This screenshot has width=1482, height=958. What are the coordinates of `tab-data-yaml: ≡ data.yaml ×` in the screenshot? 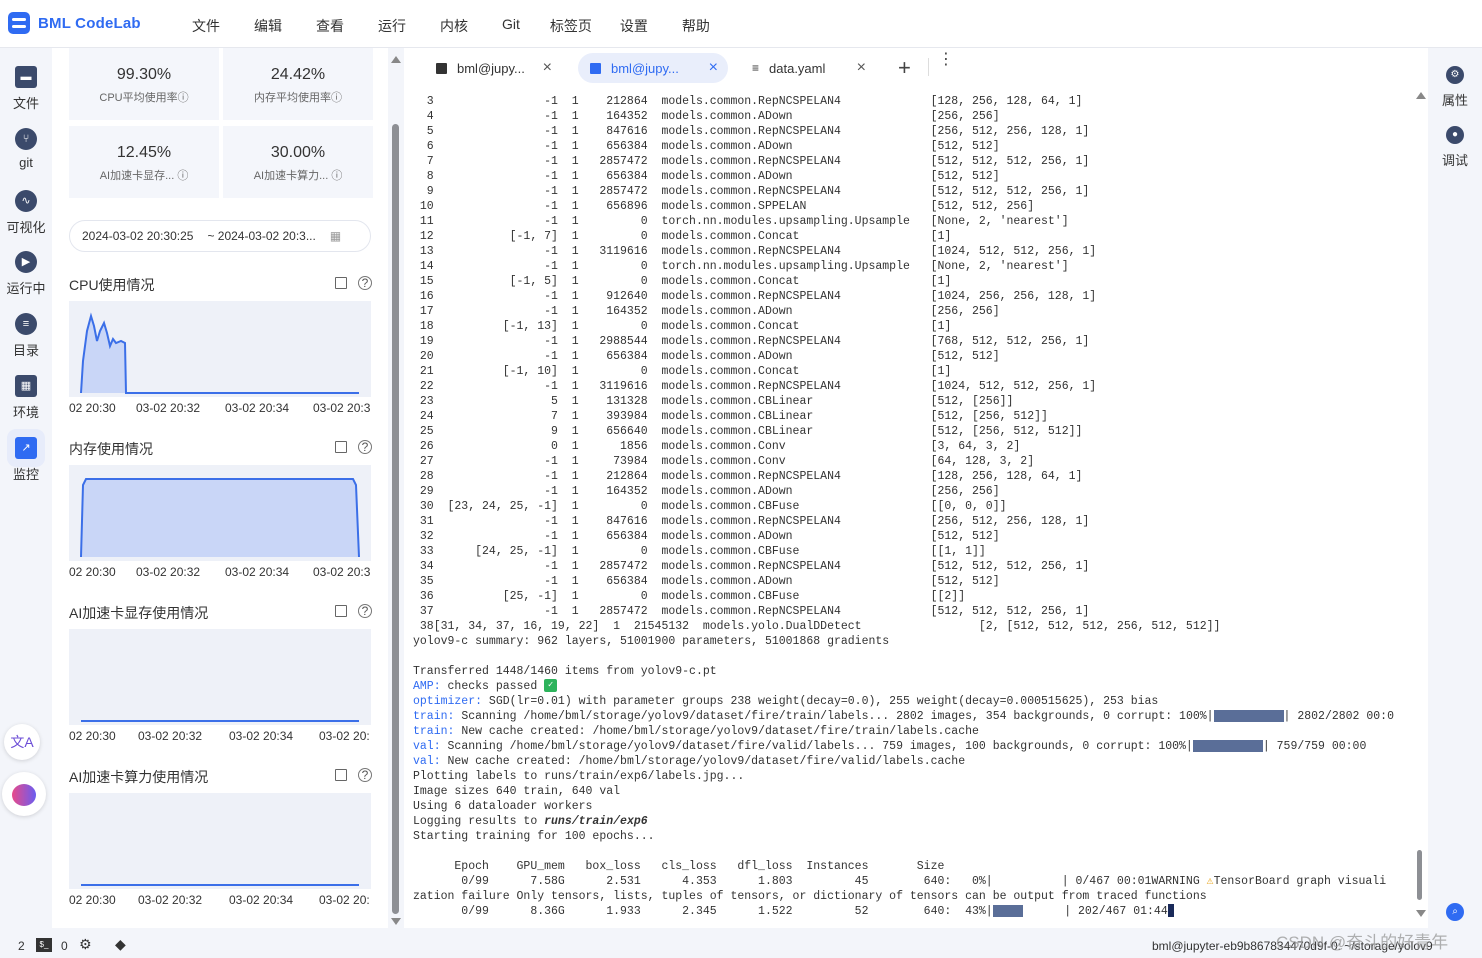 It's located at (808, 68).